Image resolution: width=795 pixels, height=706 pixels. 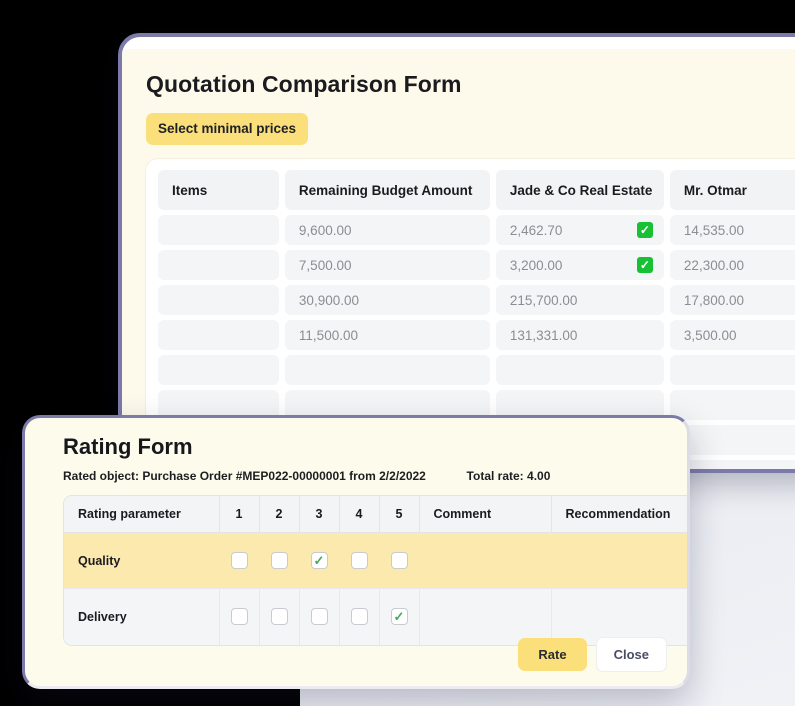 I want to click on column-header-score-1: 1, so click(x=239, y=514).